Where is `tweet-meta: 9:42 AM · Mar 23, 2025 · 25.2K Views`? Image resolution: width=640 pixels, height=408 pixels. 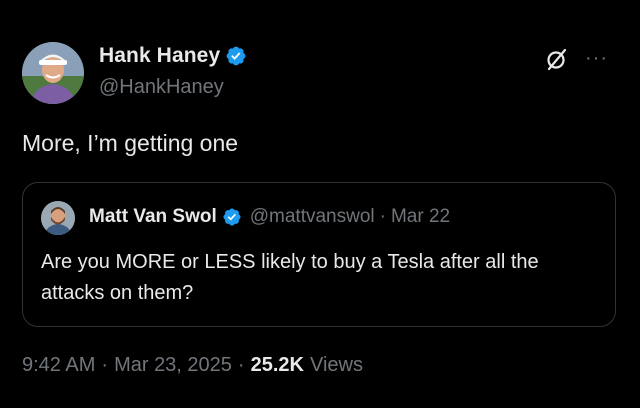
tweet-meta: 9:42 AM · Mar 23, 2025 · 25.2K Views is located at coordinates (192, 365).